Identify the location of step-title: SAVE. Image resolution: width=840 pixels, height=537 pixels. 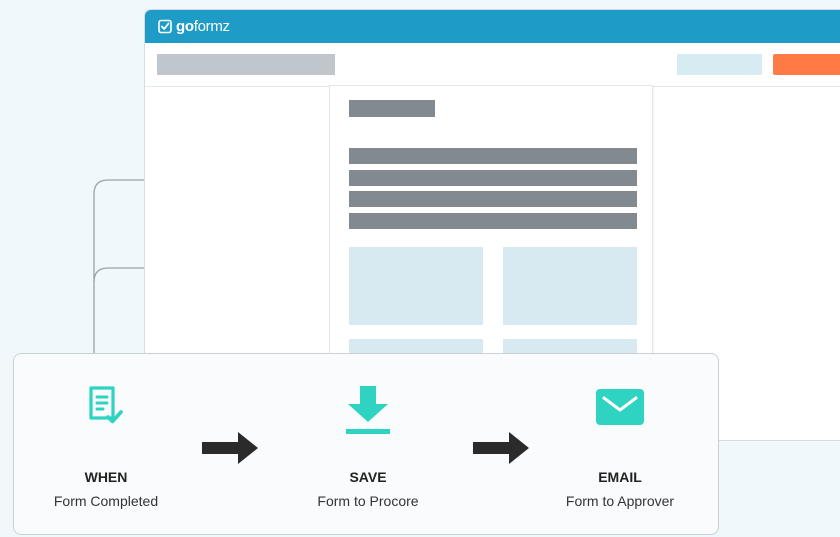
(368, 477).